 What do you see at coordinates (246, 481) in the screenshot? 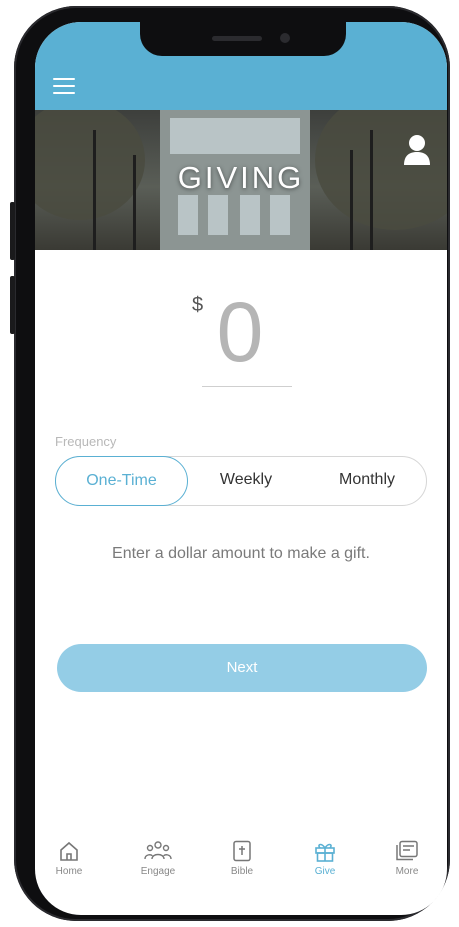
I see `frequency-option-weekly: Weekly` at bounding box center [246, 481].